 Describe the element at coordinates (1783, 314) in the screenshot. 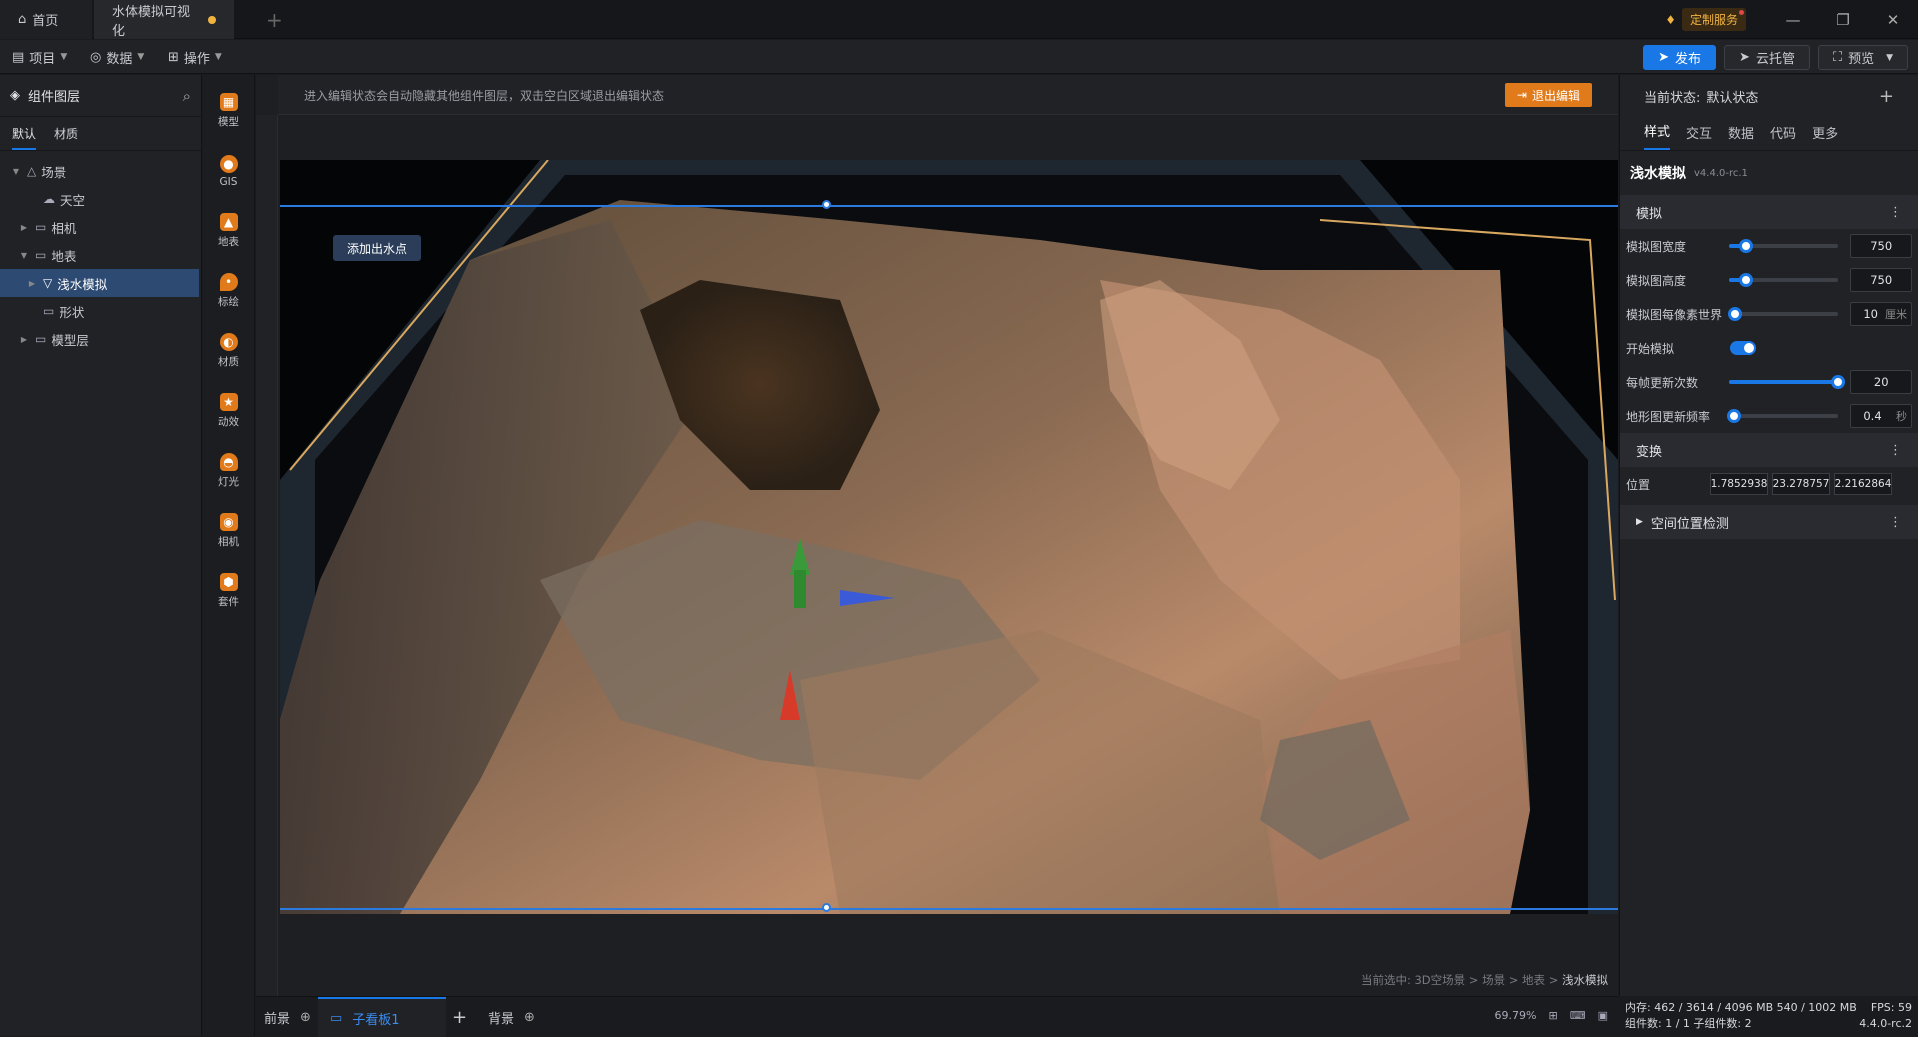

I see `pixel-world-slider` at that location.